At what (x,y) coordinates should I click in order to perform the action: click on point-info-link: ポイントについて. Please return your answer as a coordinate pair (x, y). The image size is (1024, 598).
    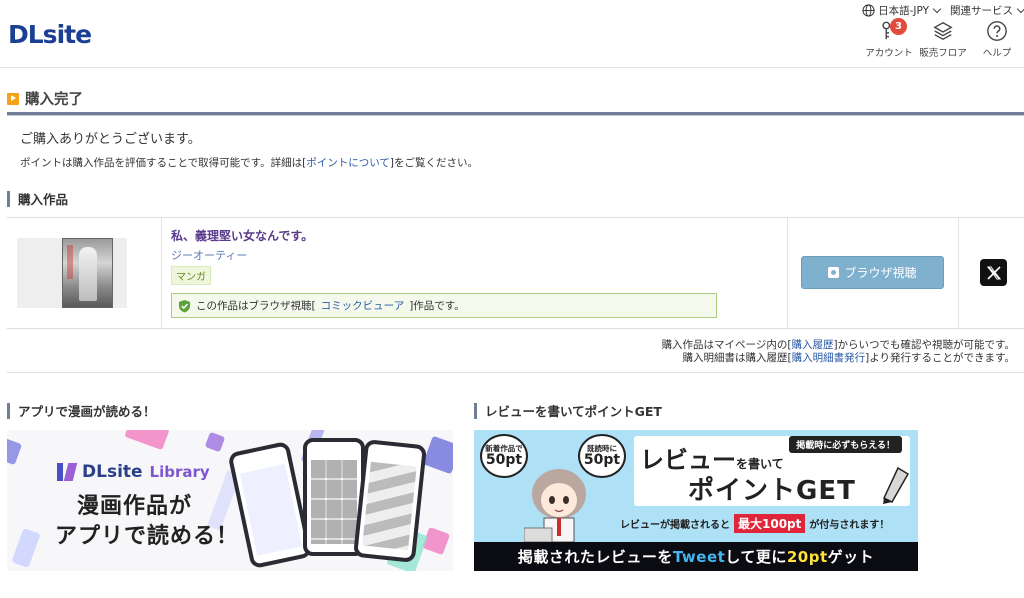
    Looking at the image, I should click on (348, 163).